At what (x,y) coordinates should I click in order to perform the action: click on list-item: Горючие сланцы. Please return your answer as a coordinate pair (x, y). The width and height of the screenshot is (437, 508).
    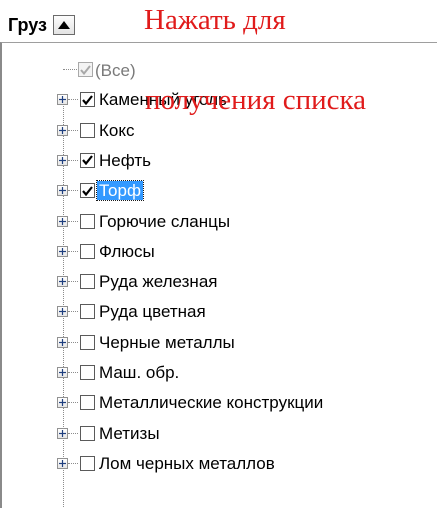
    Looking at the image, I should click on (219, 221).